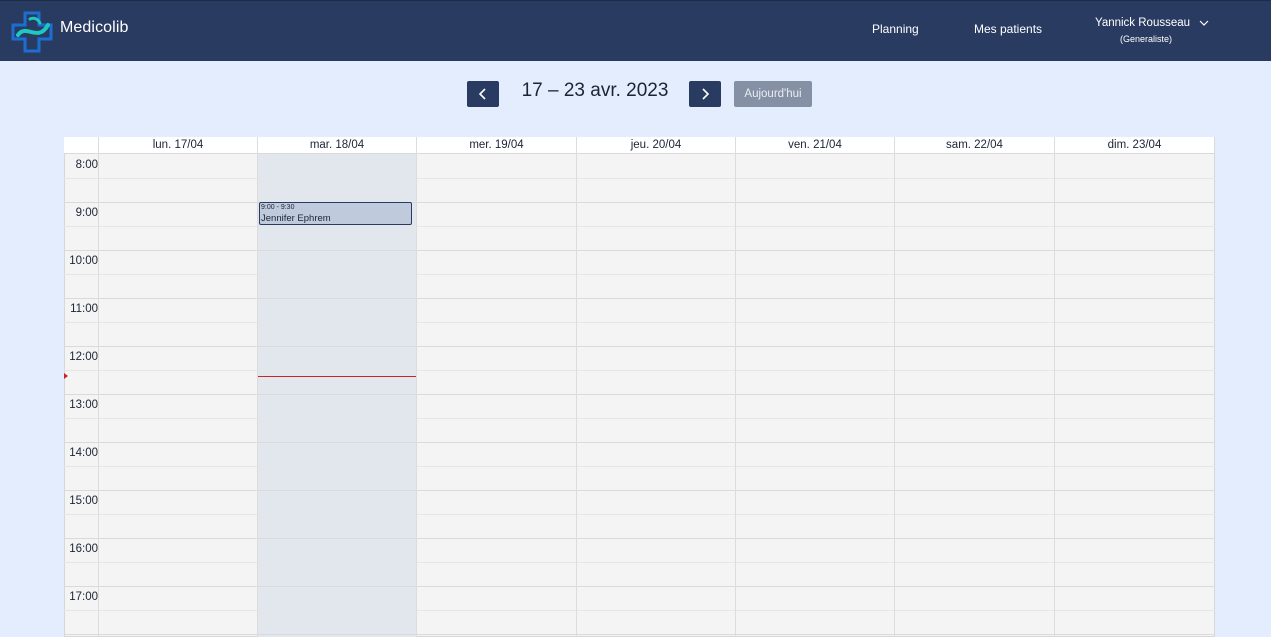  I want to click on chevron-left-icon, so click(482, 94).